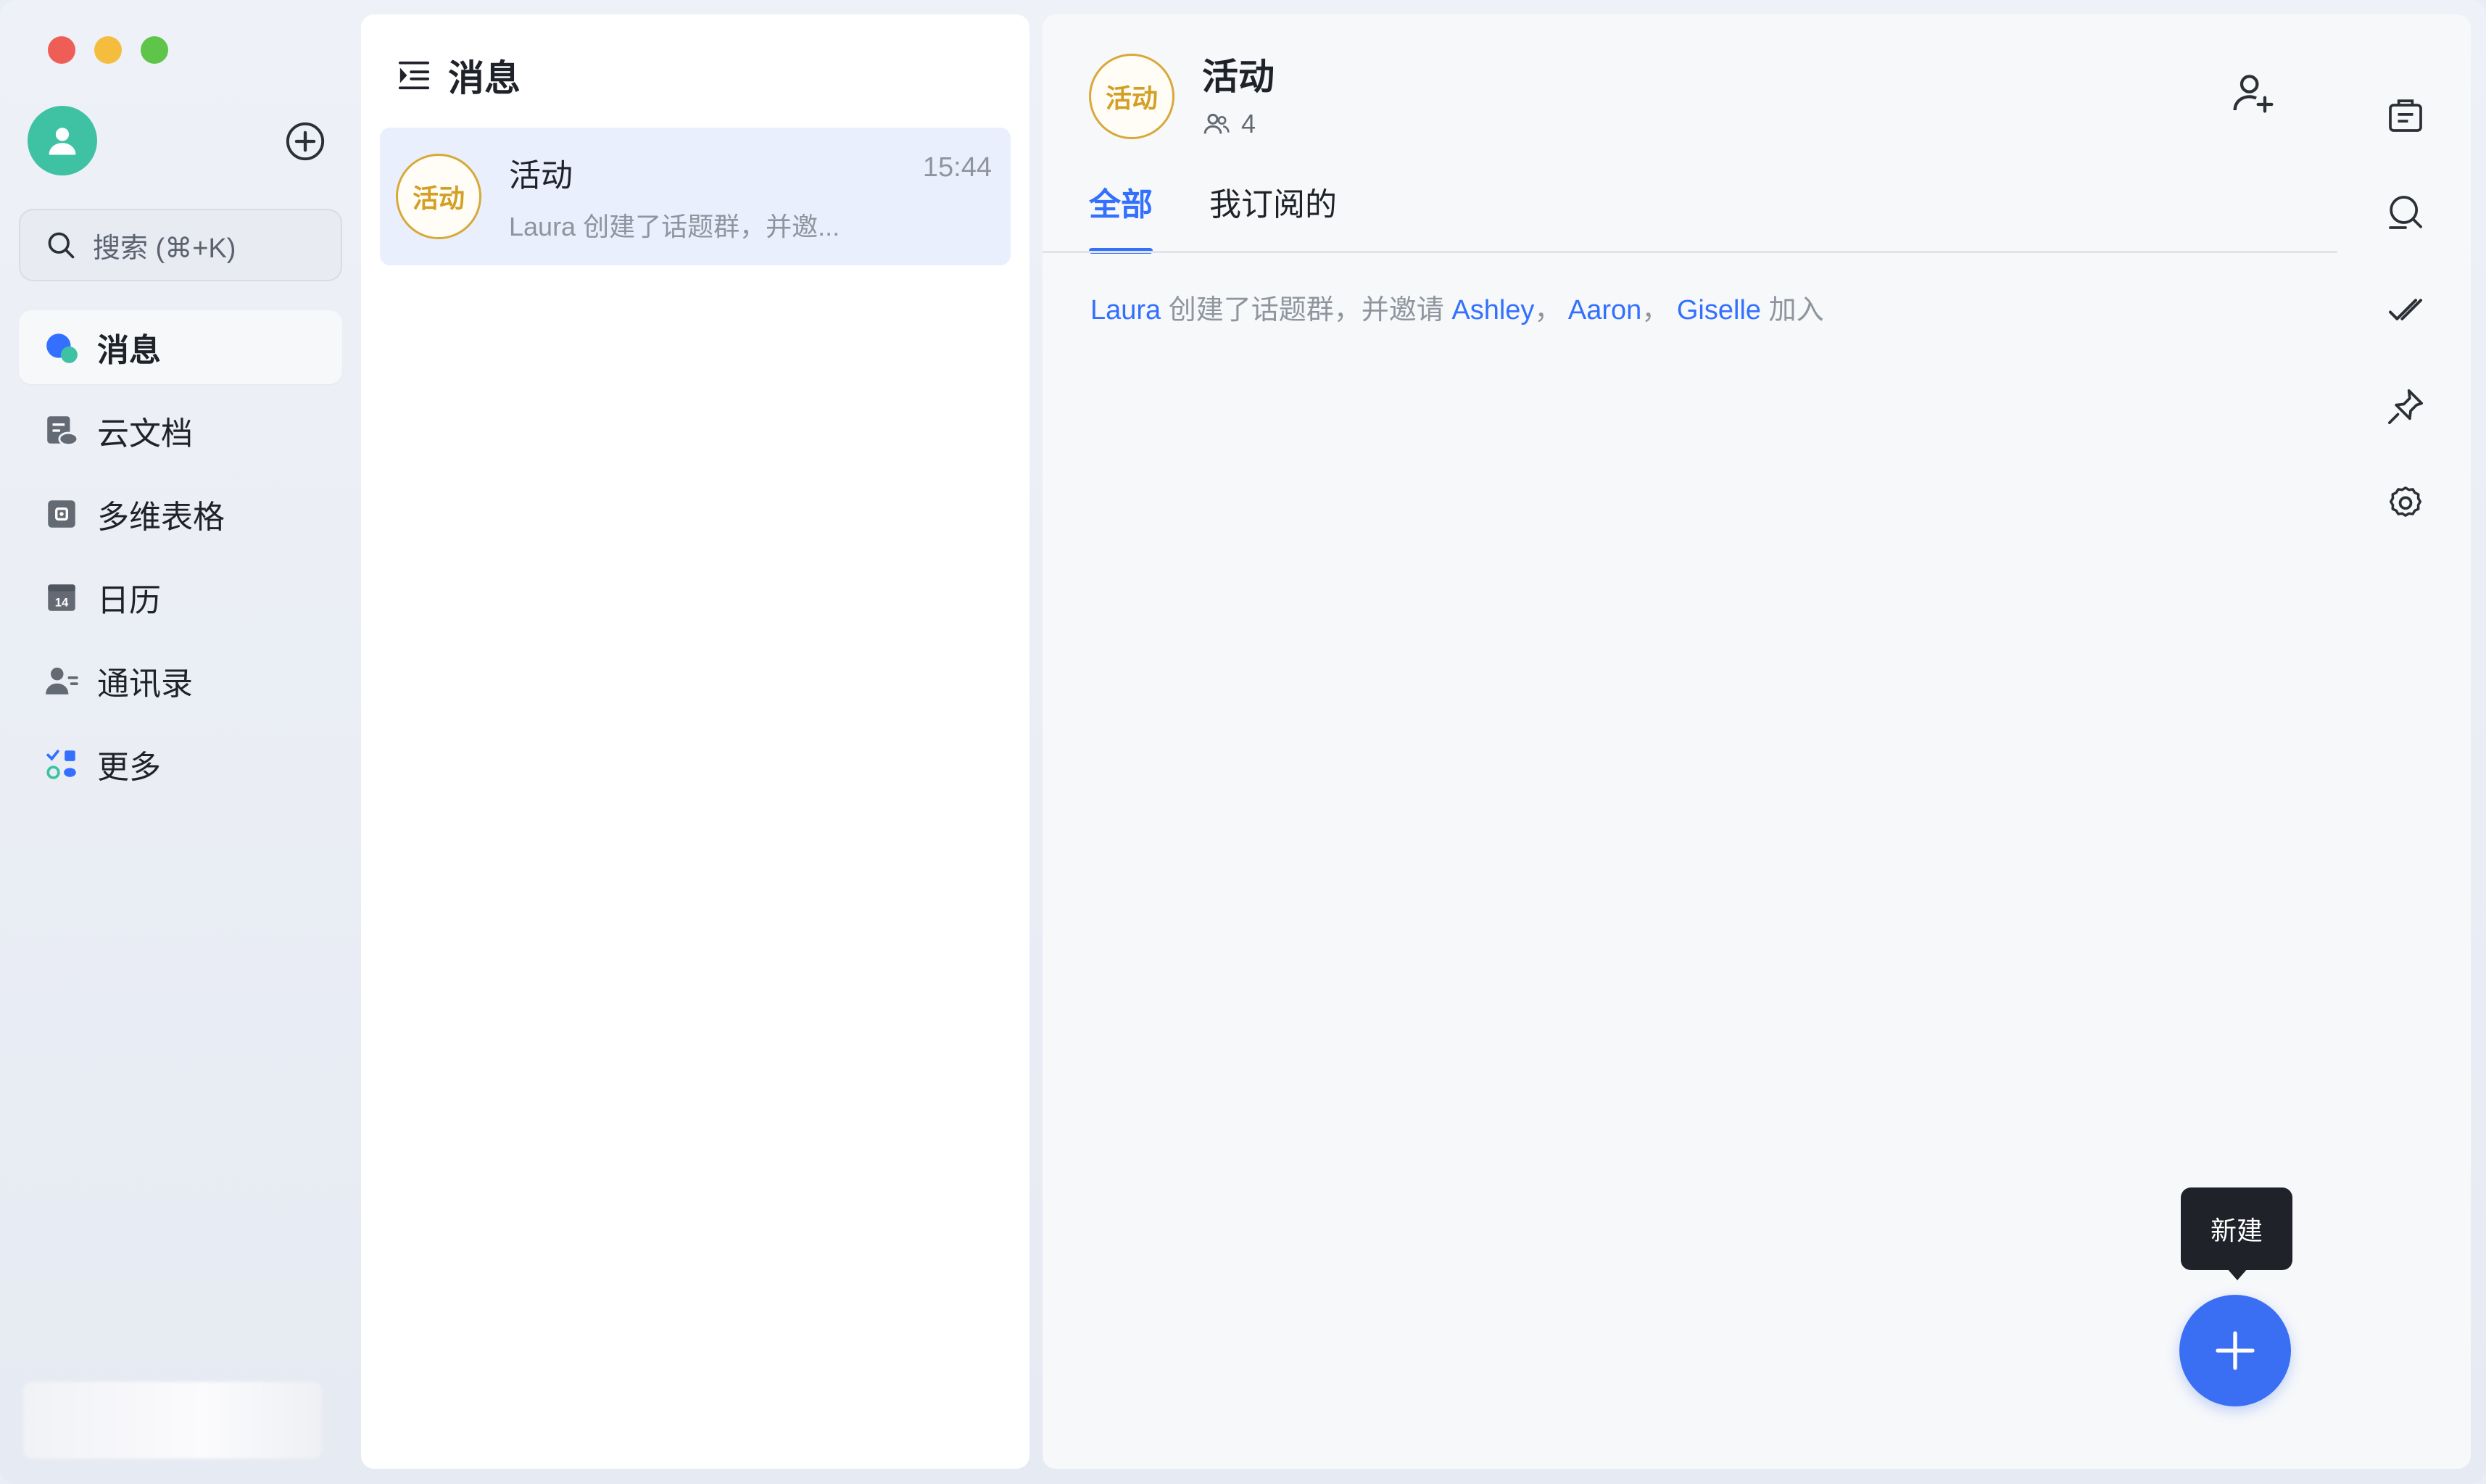 Image resolution: width=2486 pixels, height=1484 pixels. I want to click on blurred-account-area, so click(172, 1420).